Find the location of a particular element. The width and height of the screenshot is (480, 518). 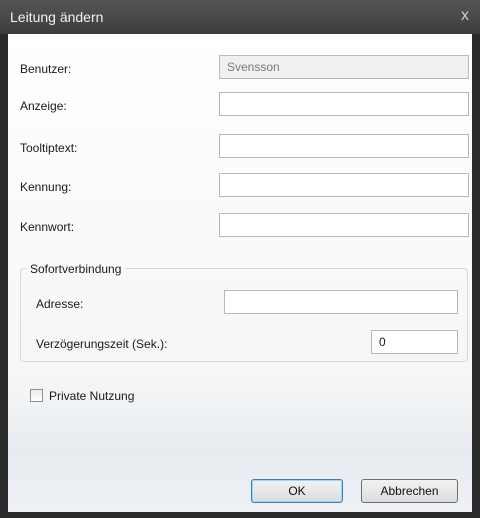

title-bar: Leitung ändern x is located at coordinates (240, 17).